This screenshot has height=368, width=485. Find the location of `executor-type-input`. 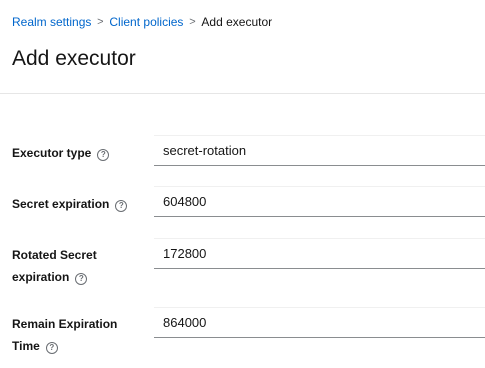

executor-type-input is located at coordinates (319, 150).